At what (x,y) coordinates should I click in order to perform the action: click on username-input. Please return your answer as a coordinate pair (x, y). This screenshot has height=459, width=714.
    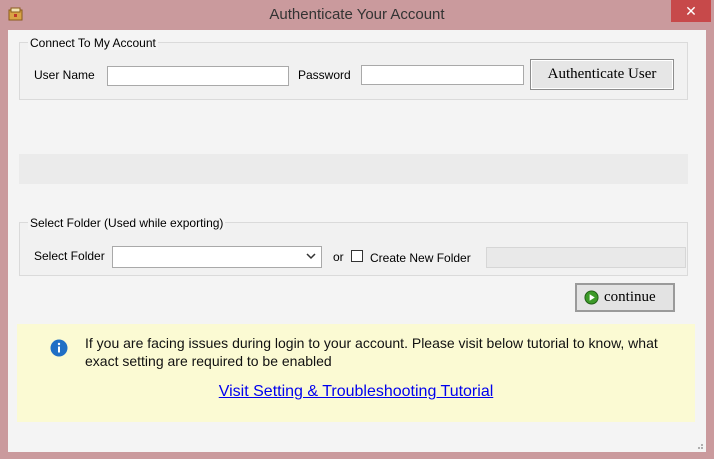
    Looking at the image, I should click on (198, 76).